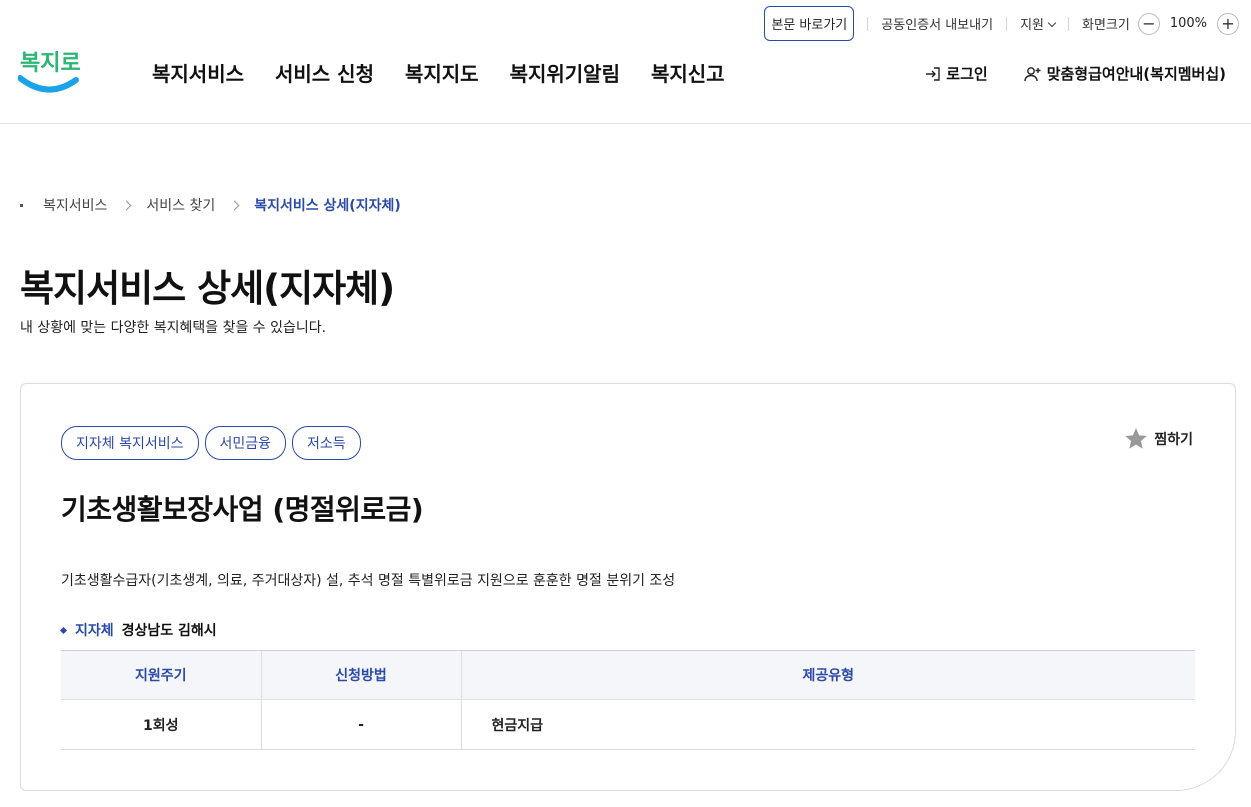 Image resolution: width=1251 pixels, height=807 pixels. Describe the element at coordinates (50, 63) in the screenshot. I see `logo-text: 복지로` at that location.